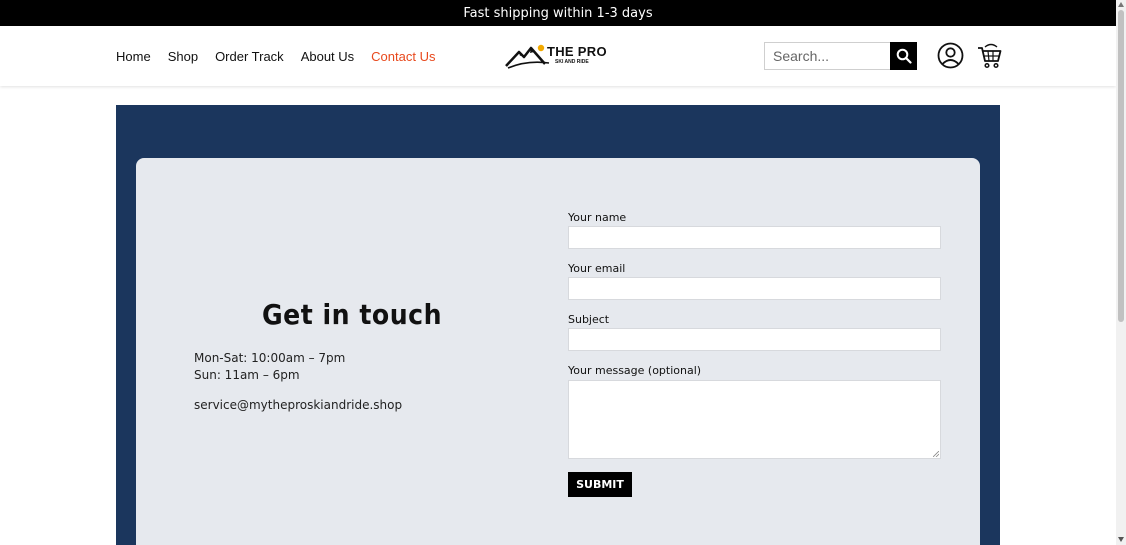 The width and height of the screenshot is (1126, 545). I want to click on announcement-bar: Fast shipping within 1-3 days, so click(558, 13).